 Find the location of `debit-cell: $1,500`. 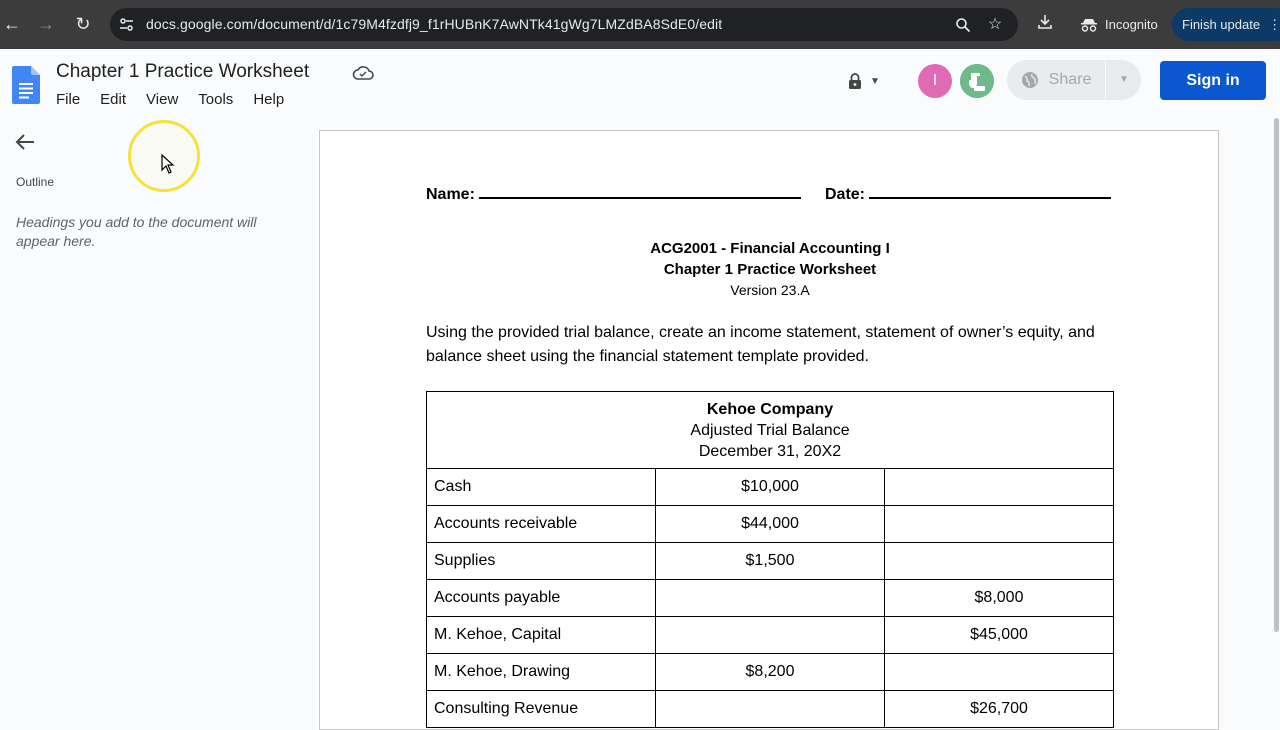

debit-cell: $1,500 is located at coordinates (770, 561).